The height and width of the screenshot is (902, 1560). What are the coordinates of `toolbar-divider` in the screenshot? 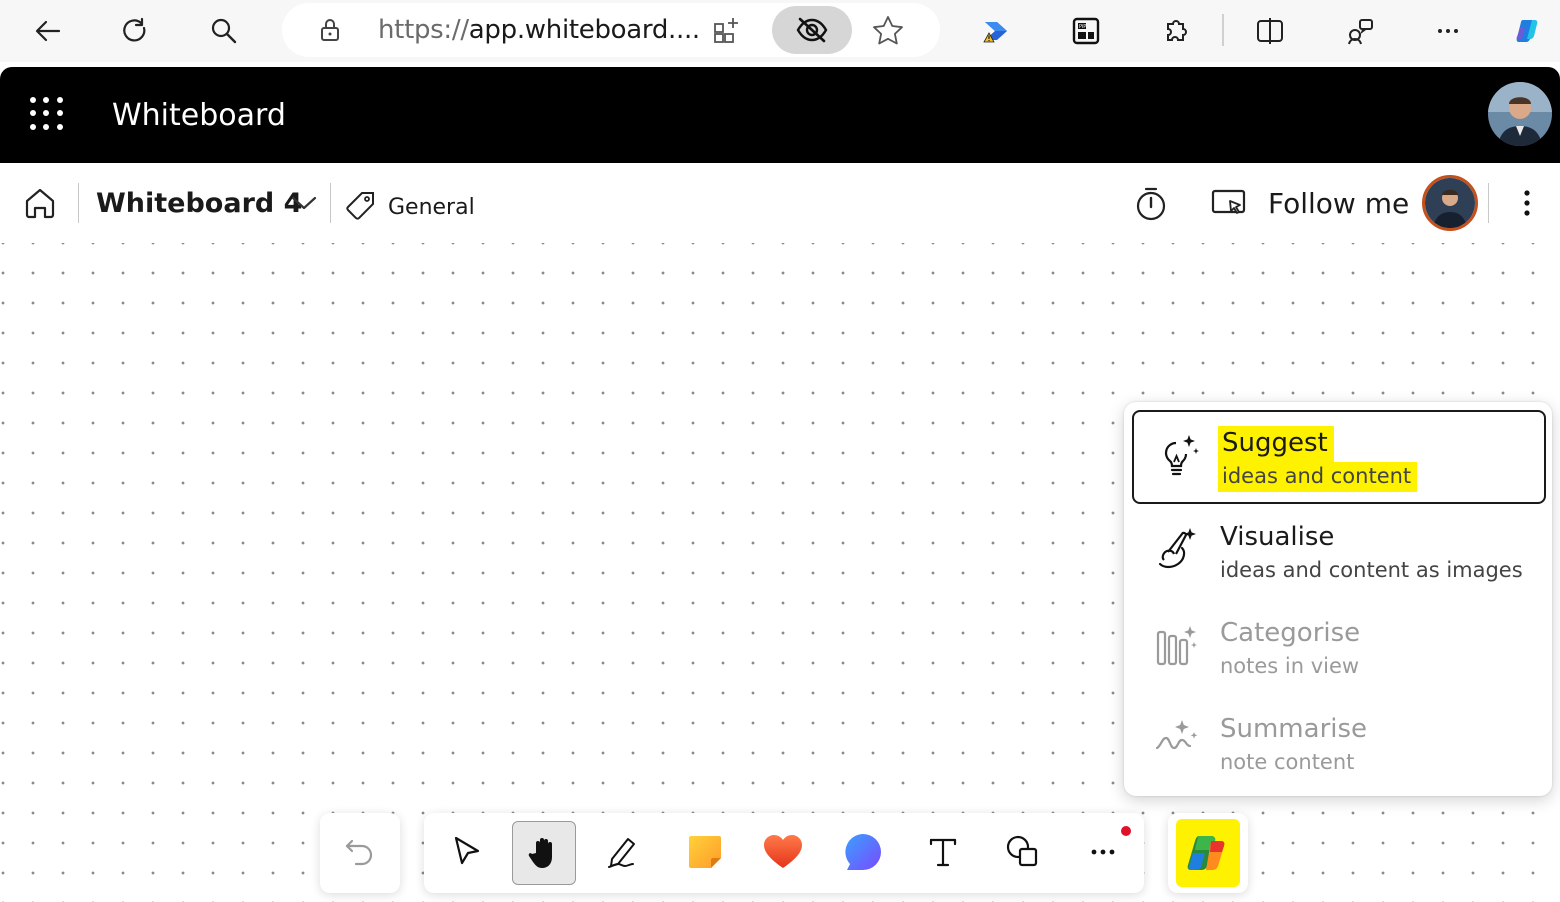 It's located at (1223, 30).